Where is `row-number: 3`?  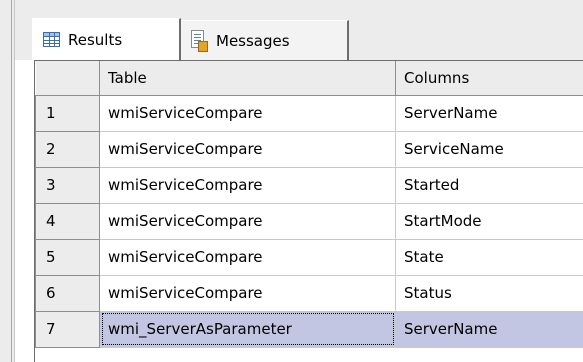 row-number: 3 is located at coordinates (67, 185).